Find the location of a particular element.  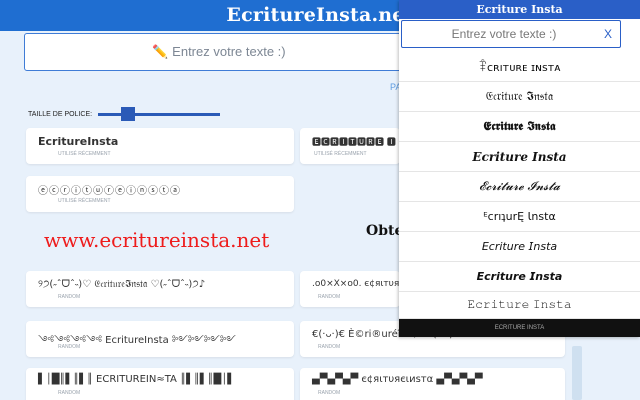

recent-card: EcritureInsta UTILISÉ RÉCEMMENT is located at coordinates (160, 146).